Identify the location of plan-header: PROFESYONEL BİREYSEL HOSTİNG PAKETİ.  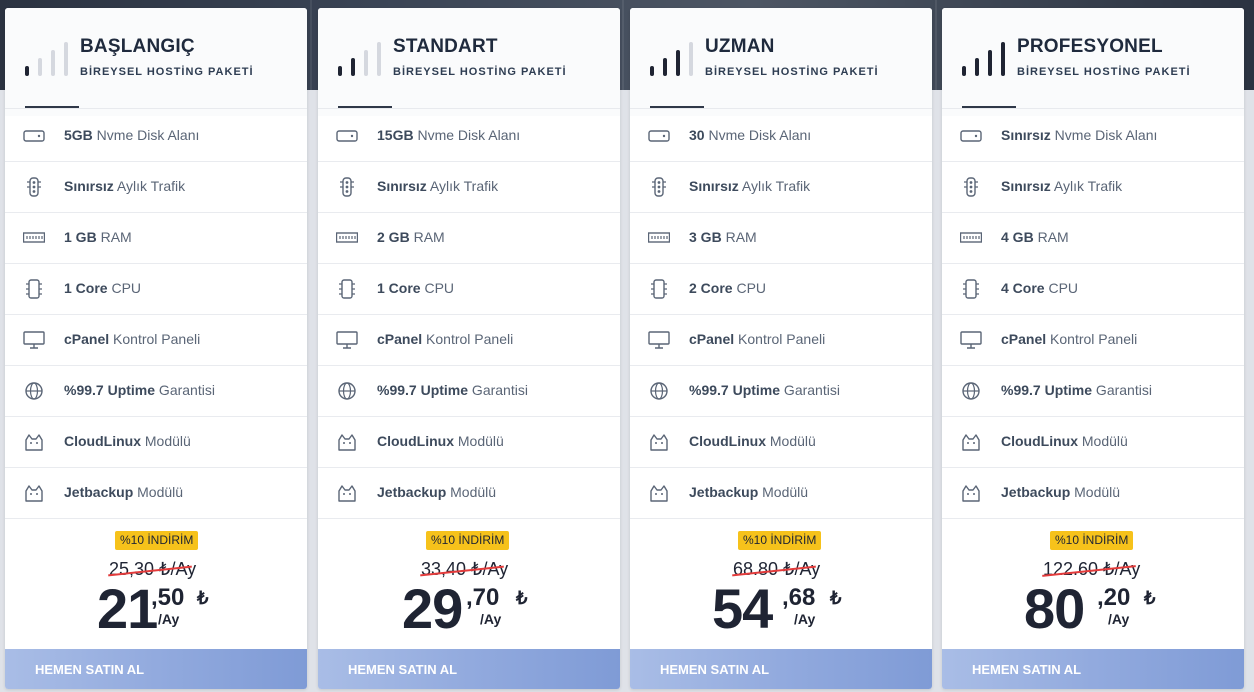
(1093, 62).